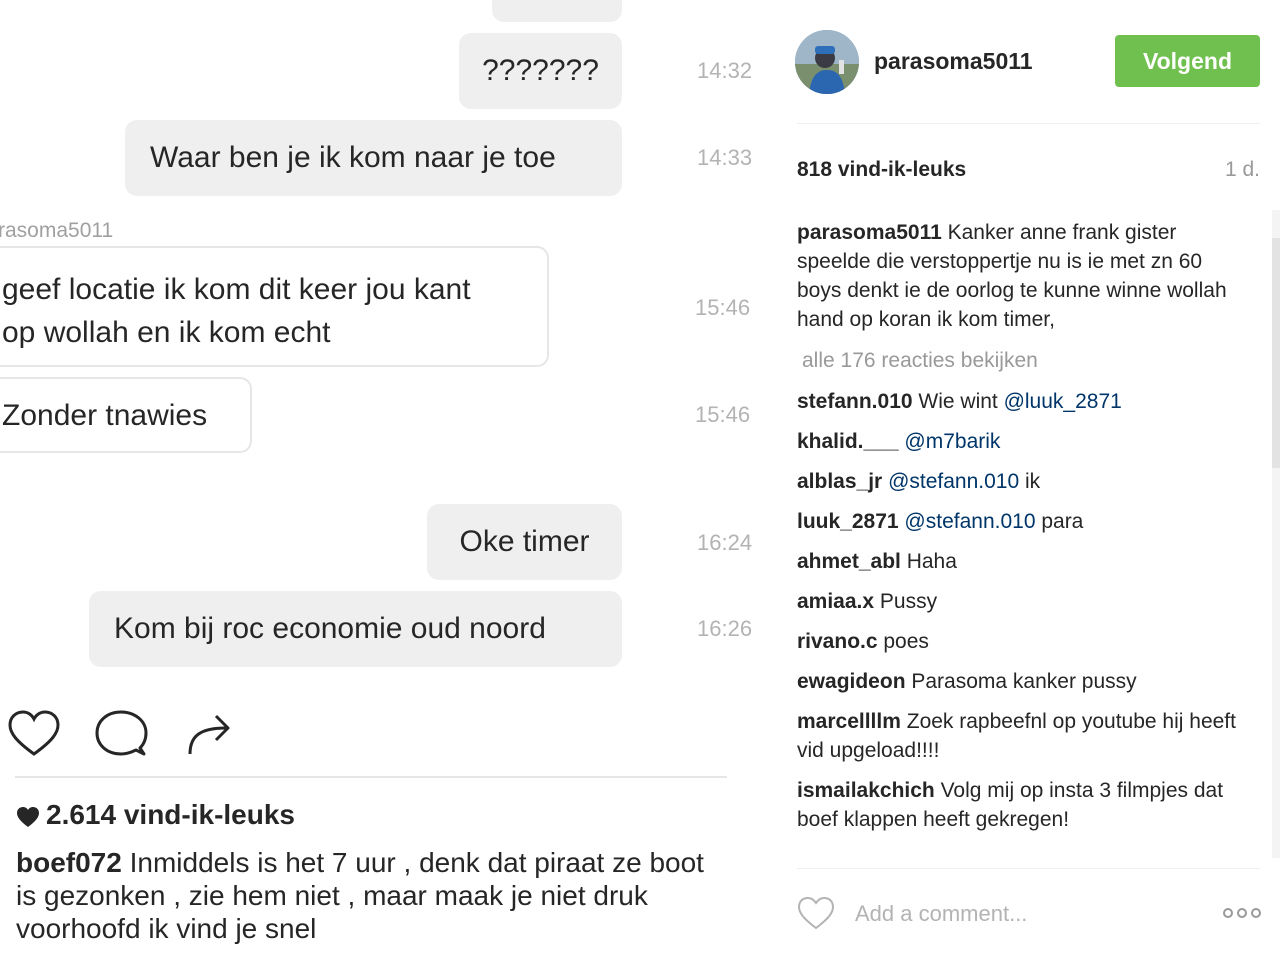 The image size is (1280, 960). I want to click on chat-bubble-top-cut, so click(557, 11).